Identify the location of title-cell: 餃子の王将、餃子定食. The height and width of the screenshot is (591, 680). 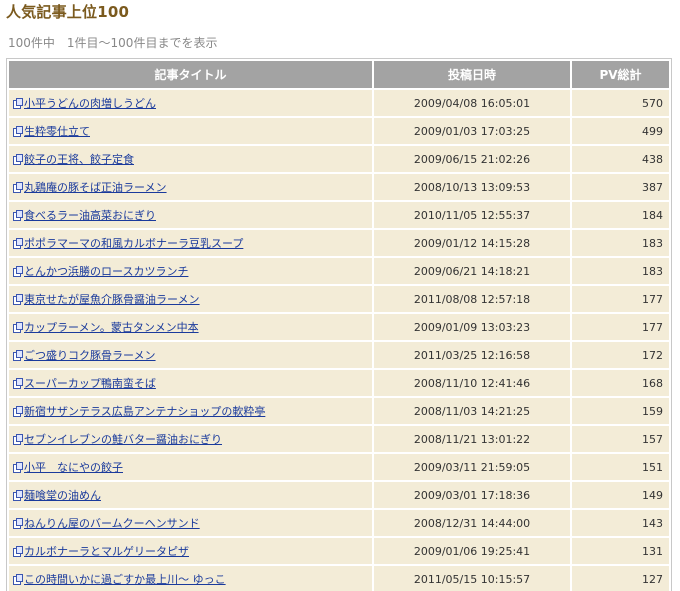
(190, 159).